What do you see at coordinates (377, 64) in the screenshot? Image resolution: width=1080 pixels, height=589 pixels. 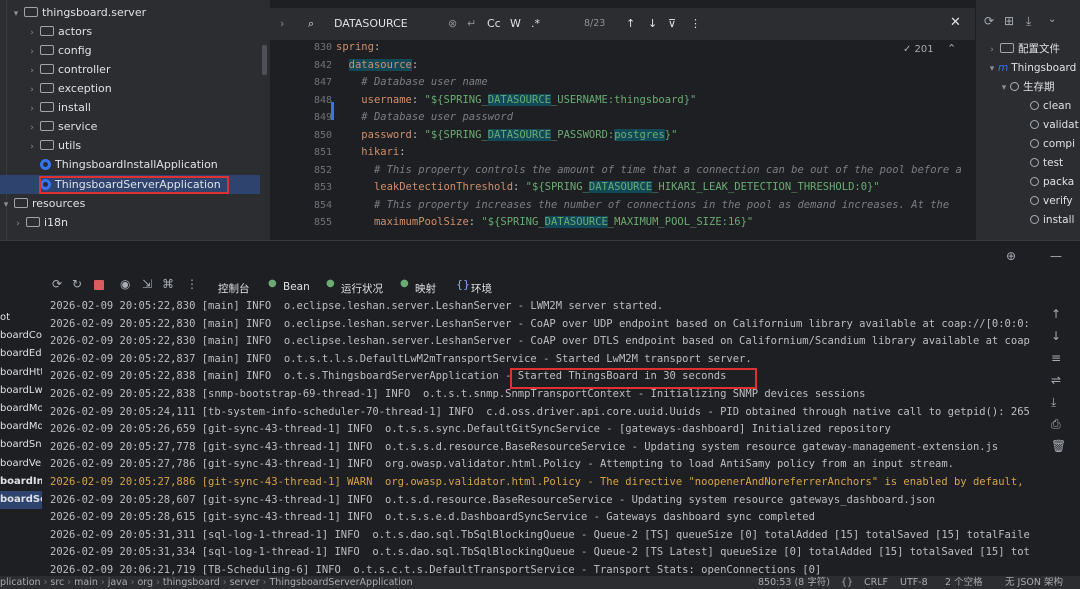 I see `code-line: datasource:` at bounding box center [377, 64].